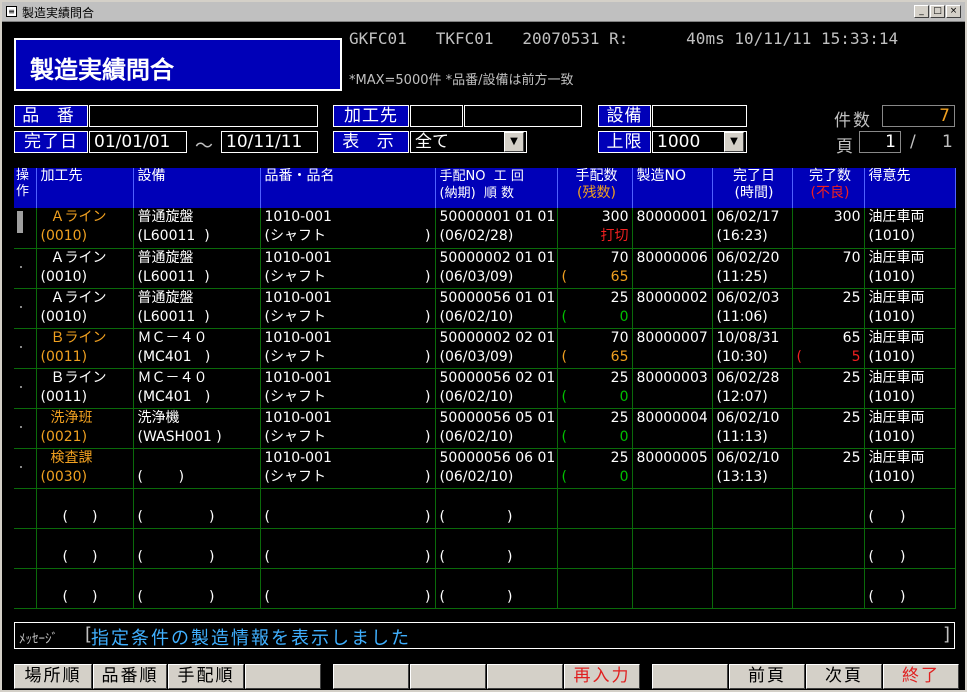 The height and width of the screenshot is (692, 967). Describe the element at coordinates (523, 116) in the screenshot. I see `kakousaki-name-field` at that location.